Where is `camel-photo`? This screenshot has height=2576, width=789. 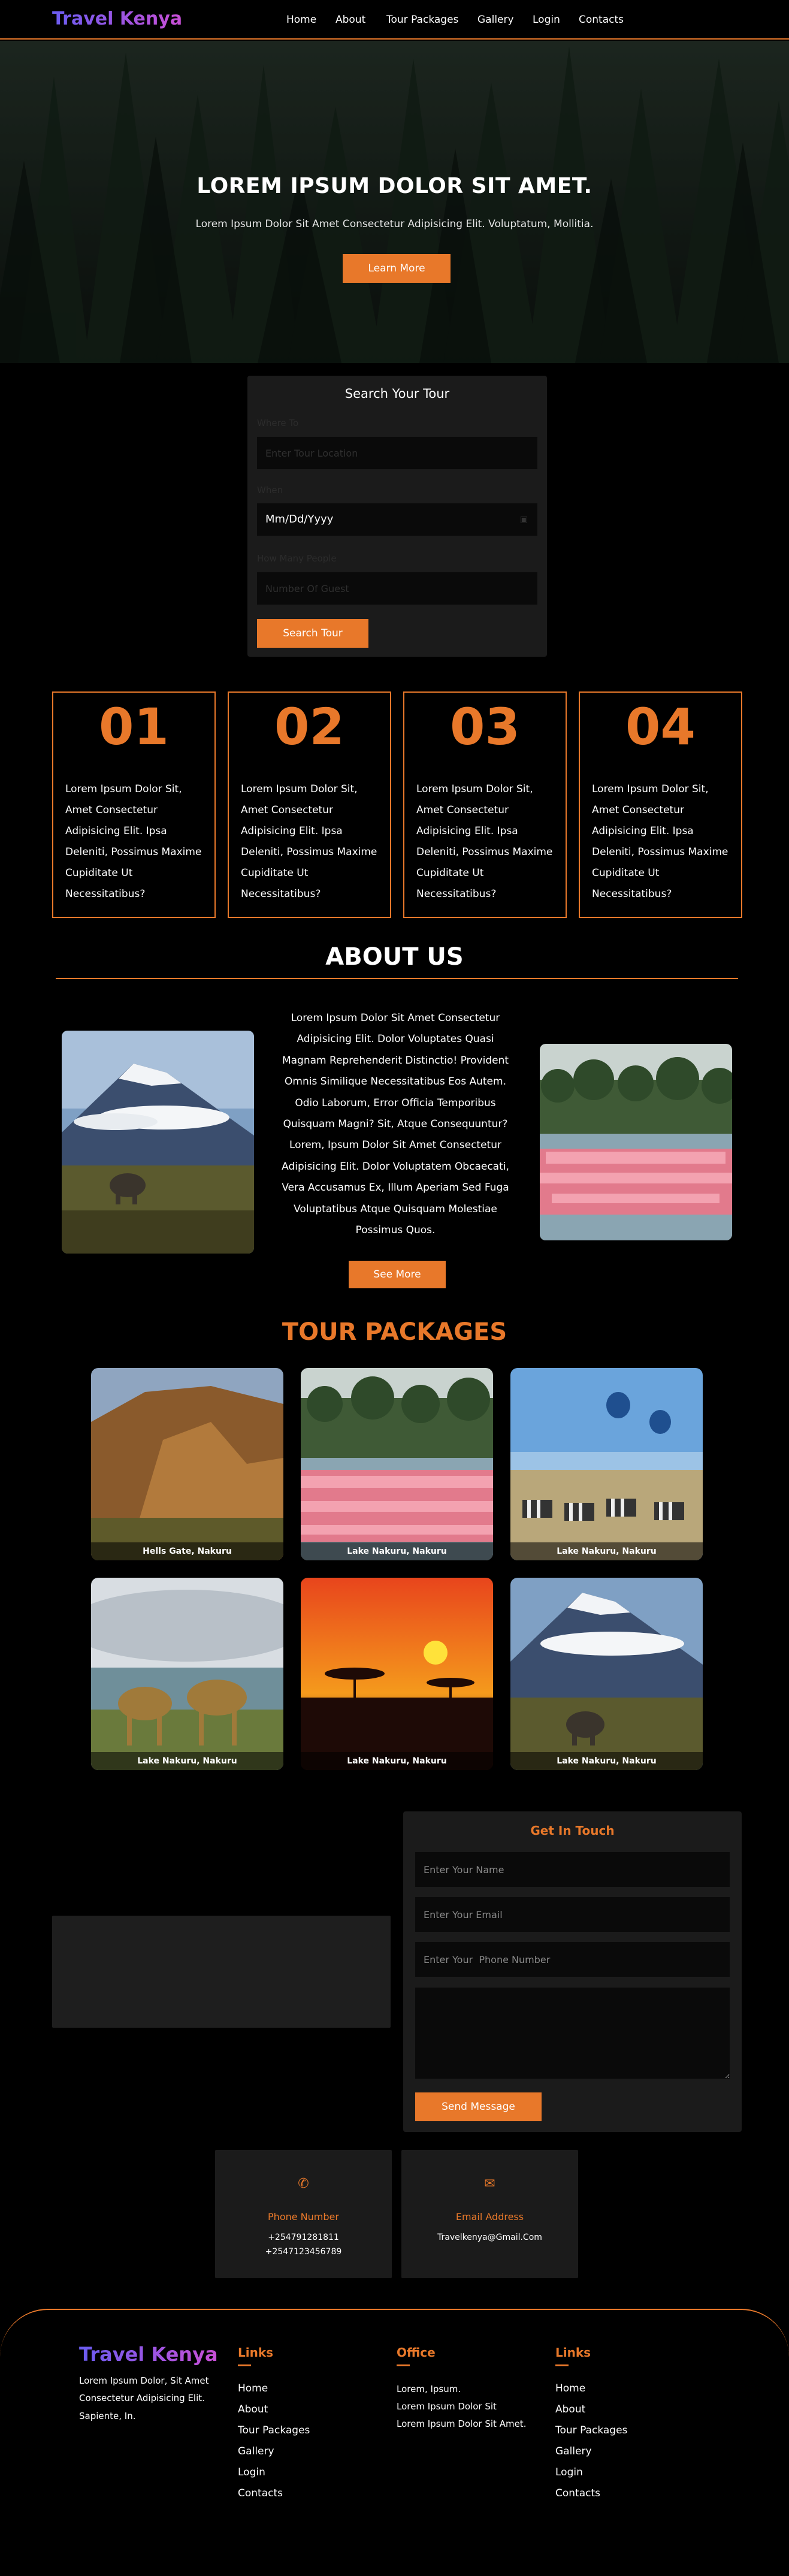
camel-photo is located at coordinates (187, 1674).